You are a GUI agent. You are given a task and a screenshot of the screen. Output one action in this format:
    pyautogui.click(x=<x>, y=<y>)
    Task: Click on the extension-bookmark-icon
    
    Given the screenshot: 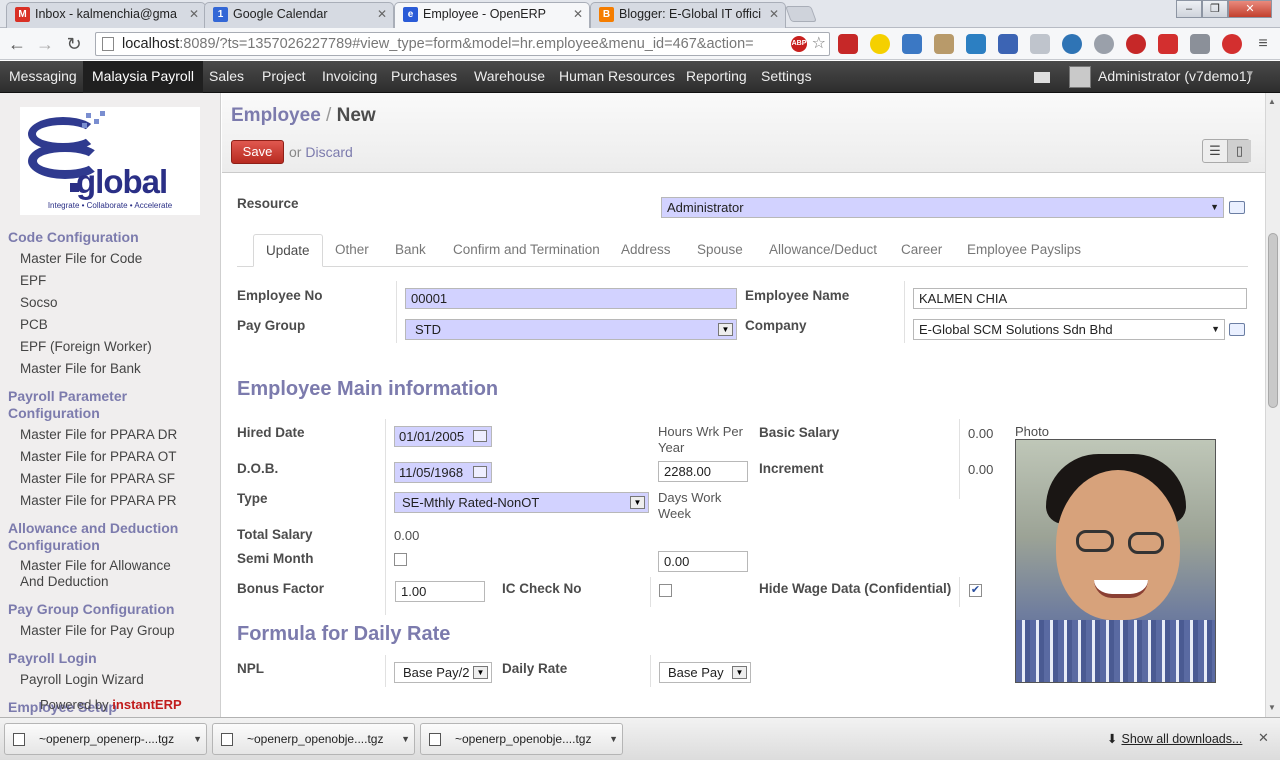 What is the action you would take?
    pyautogui.click(x=848, y=44)
    